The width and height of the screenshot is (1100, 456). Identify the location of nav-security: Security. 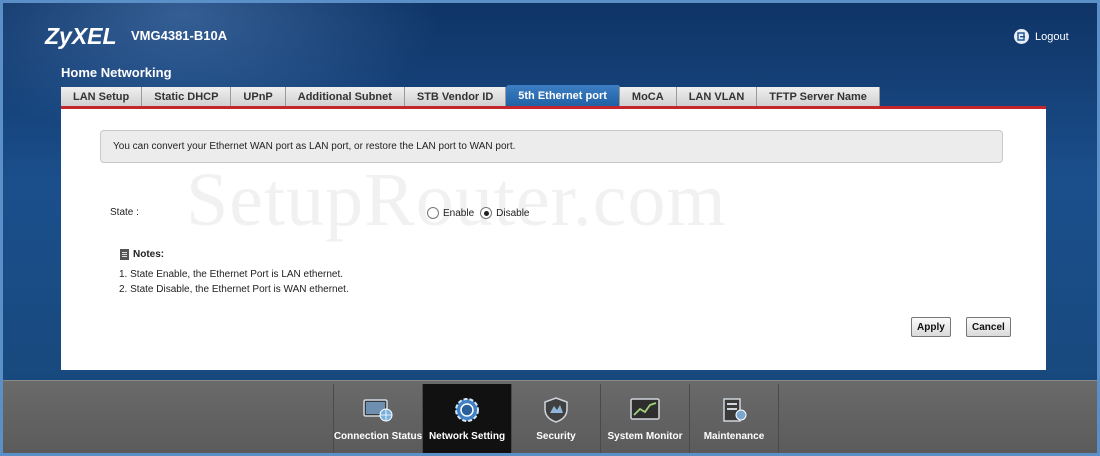
(555, 418).